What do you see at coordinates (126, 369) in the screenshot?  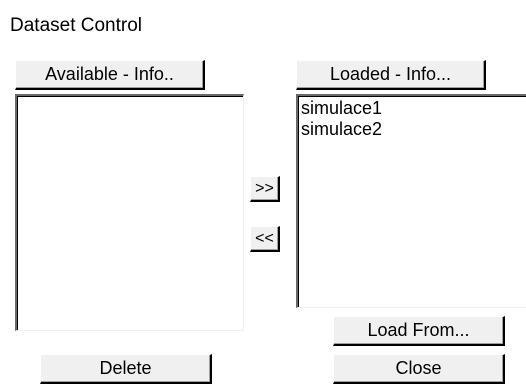 I see `delete-button: Delete` at bounding box center [126, 369].